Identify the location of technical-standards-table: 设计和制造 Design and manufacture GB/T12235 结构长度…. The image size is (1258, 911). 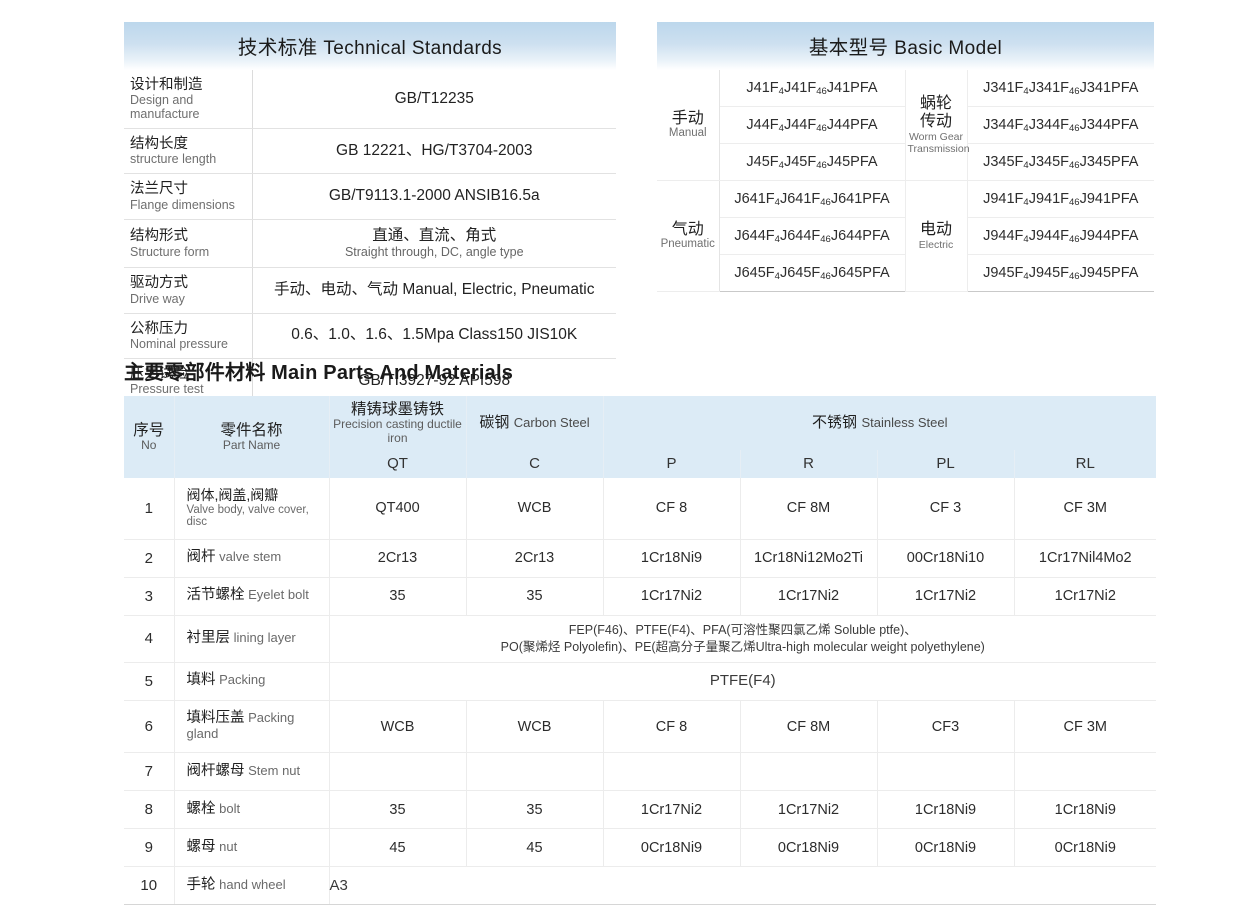
(370, 237).